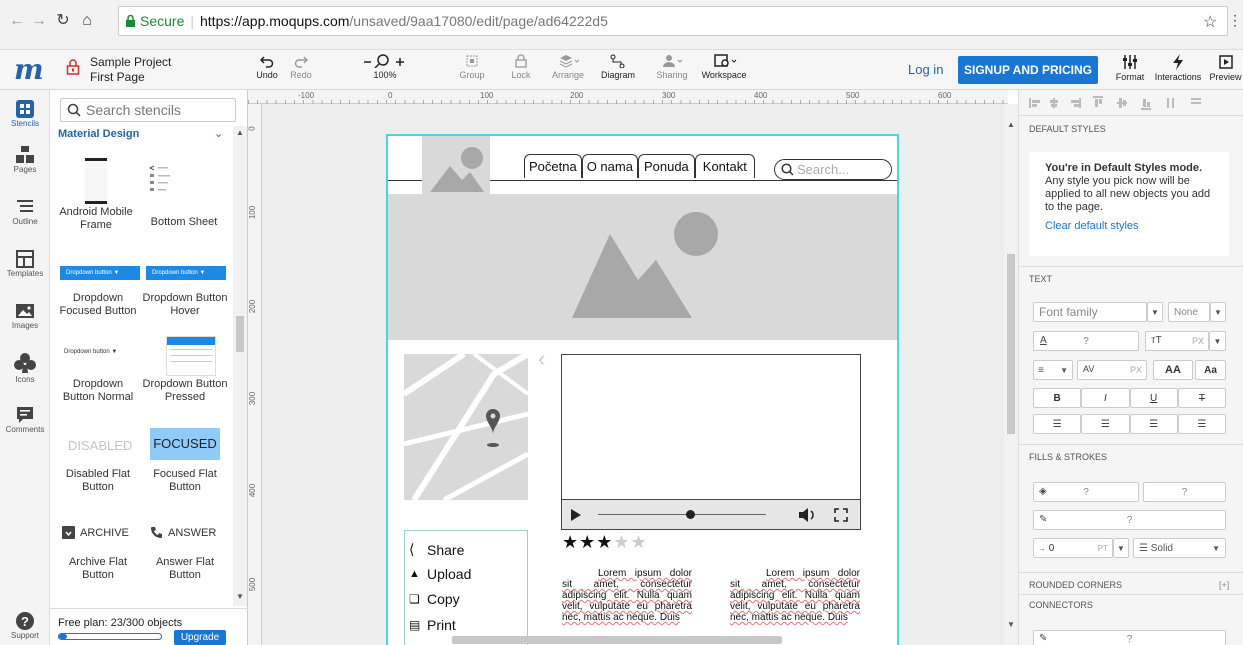 The height and width of the screenshot is (645, 1243). Describe the element at coordinates (724, 166) in the screenshot. I see `nav-tab: Kontakt` at that location.